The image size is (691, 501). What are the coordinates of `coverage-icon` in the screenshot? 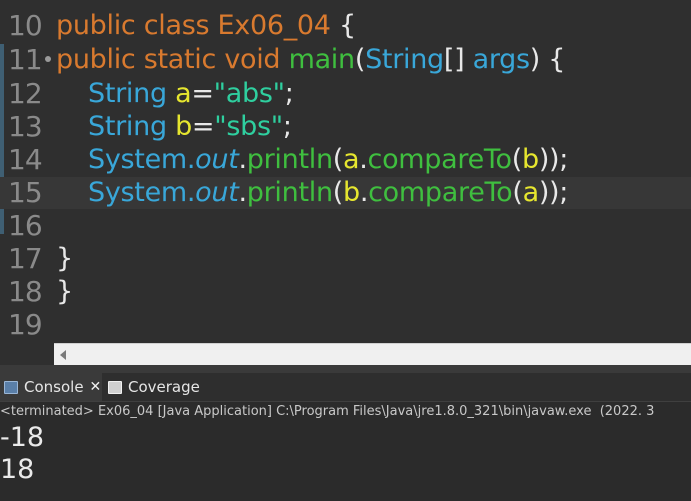 It's located at (115, 387).